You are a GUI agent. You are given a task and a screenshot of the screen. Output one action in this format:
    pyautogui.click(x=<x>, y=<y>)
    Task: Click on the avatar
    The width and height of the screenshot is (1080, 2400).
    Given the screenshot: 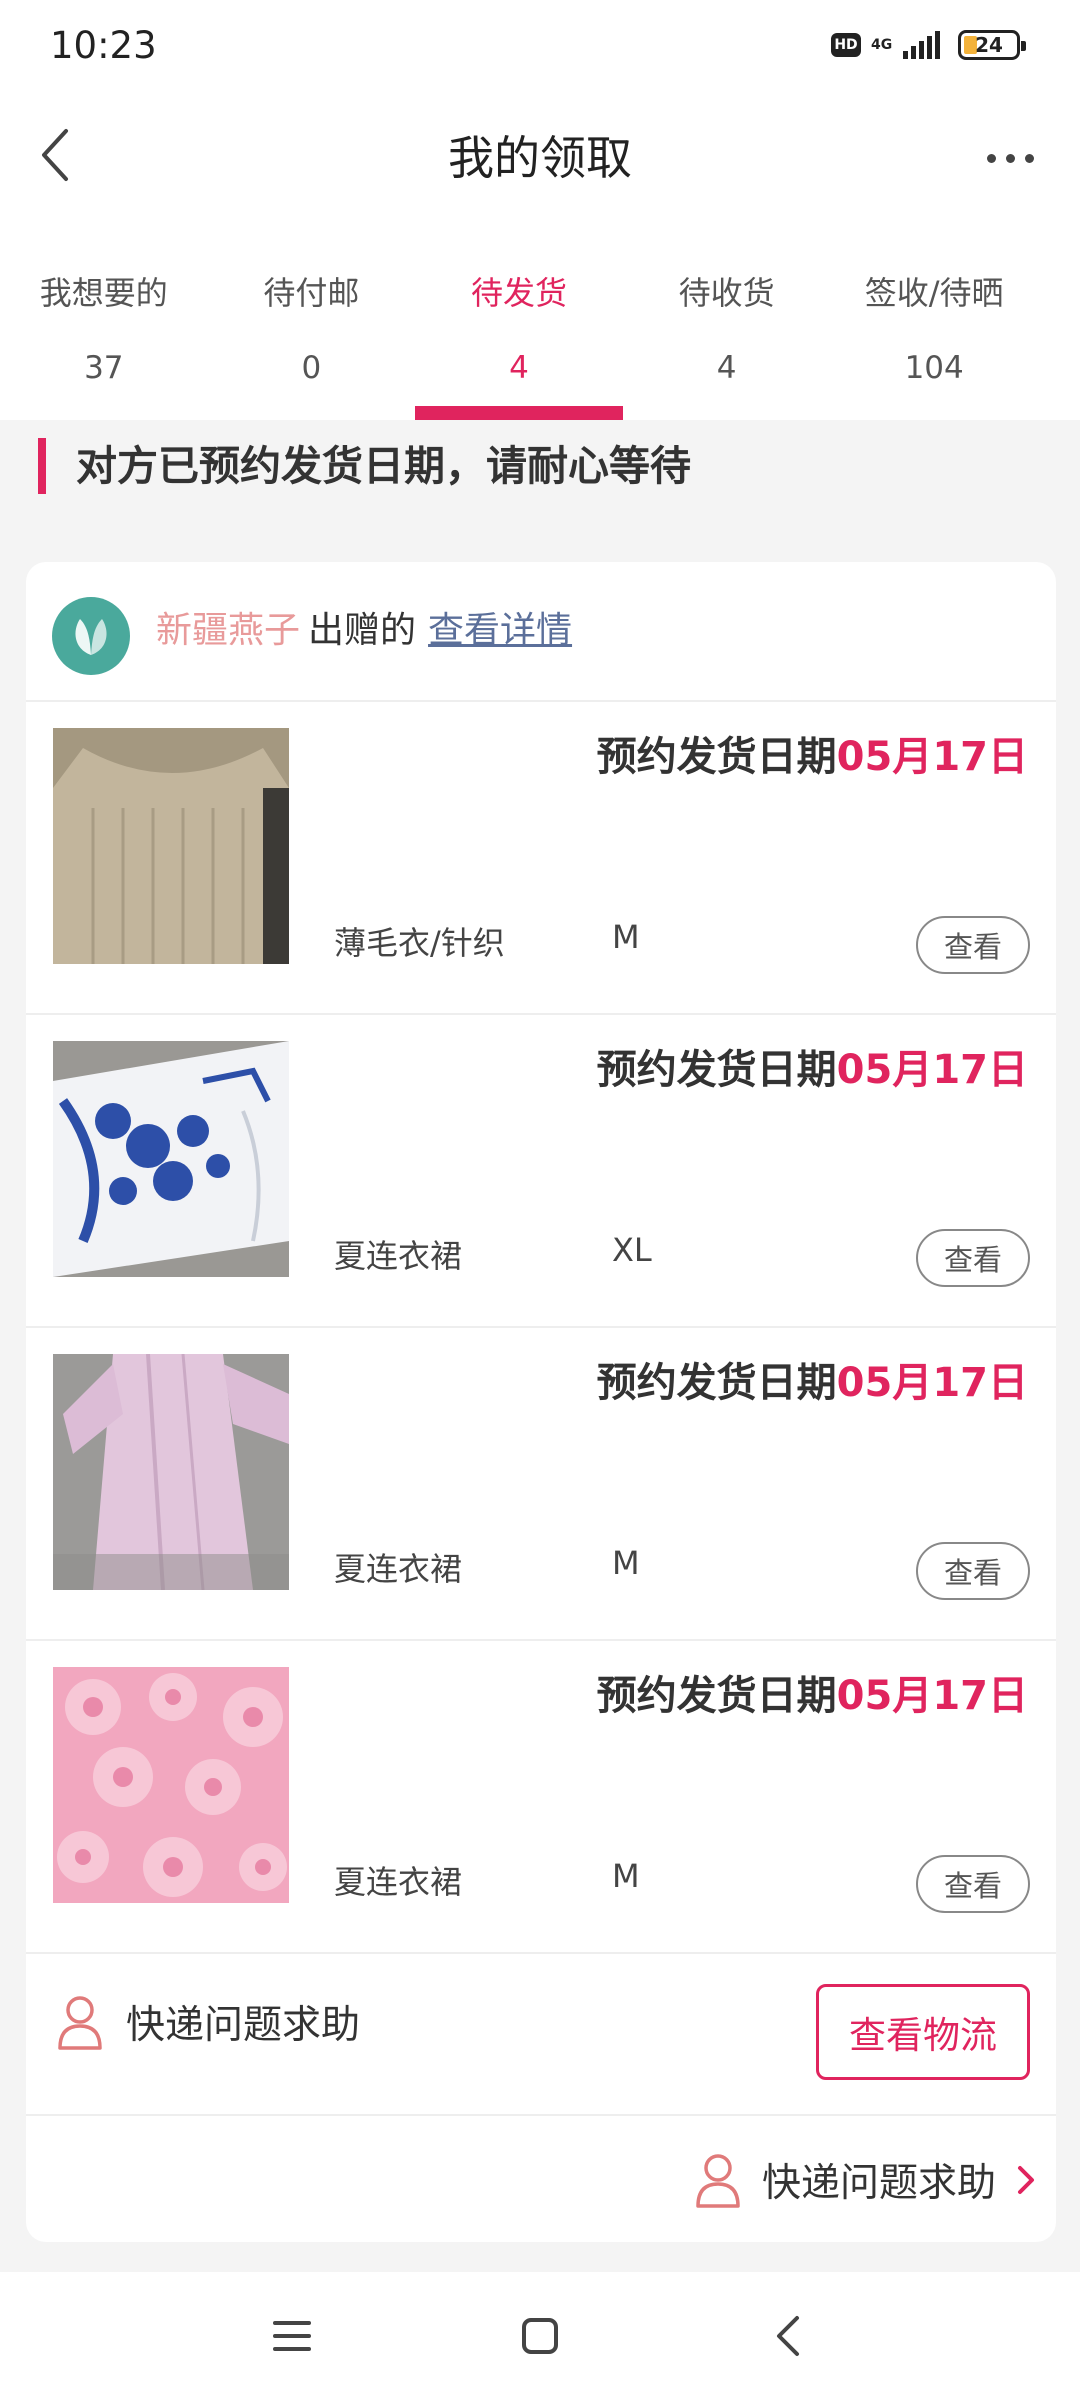 What is the action you would take?
    pyautogui.click(x=91, y=636)
    